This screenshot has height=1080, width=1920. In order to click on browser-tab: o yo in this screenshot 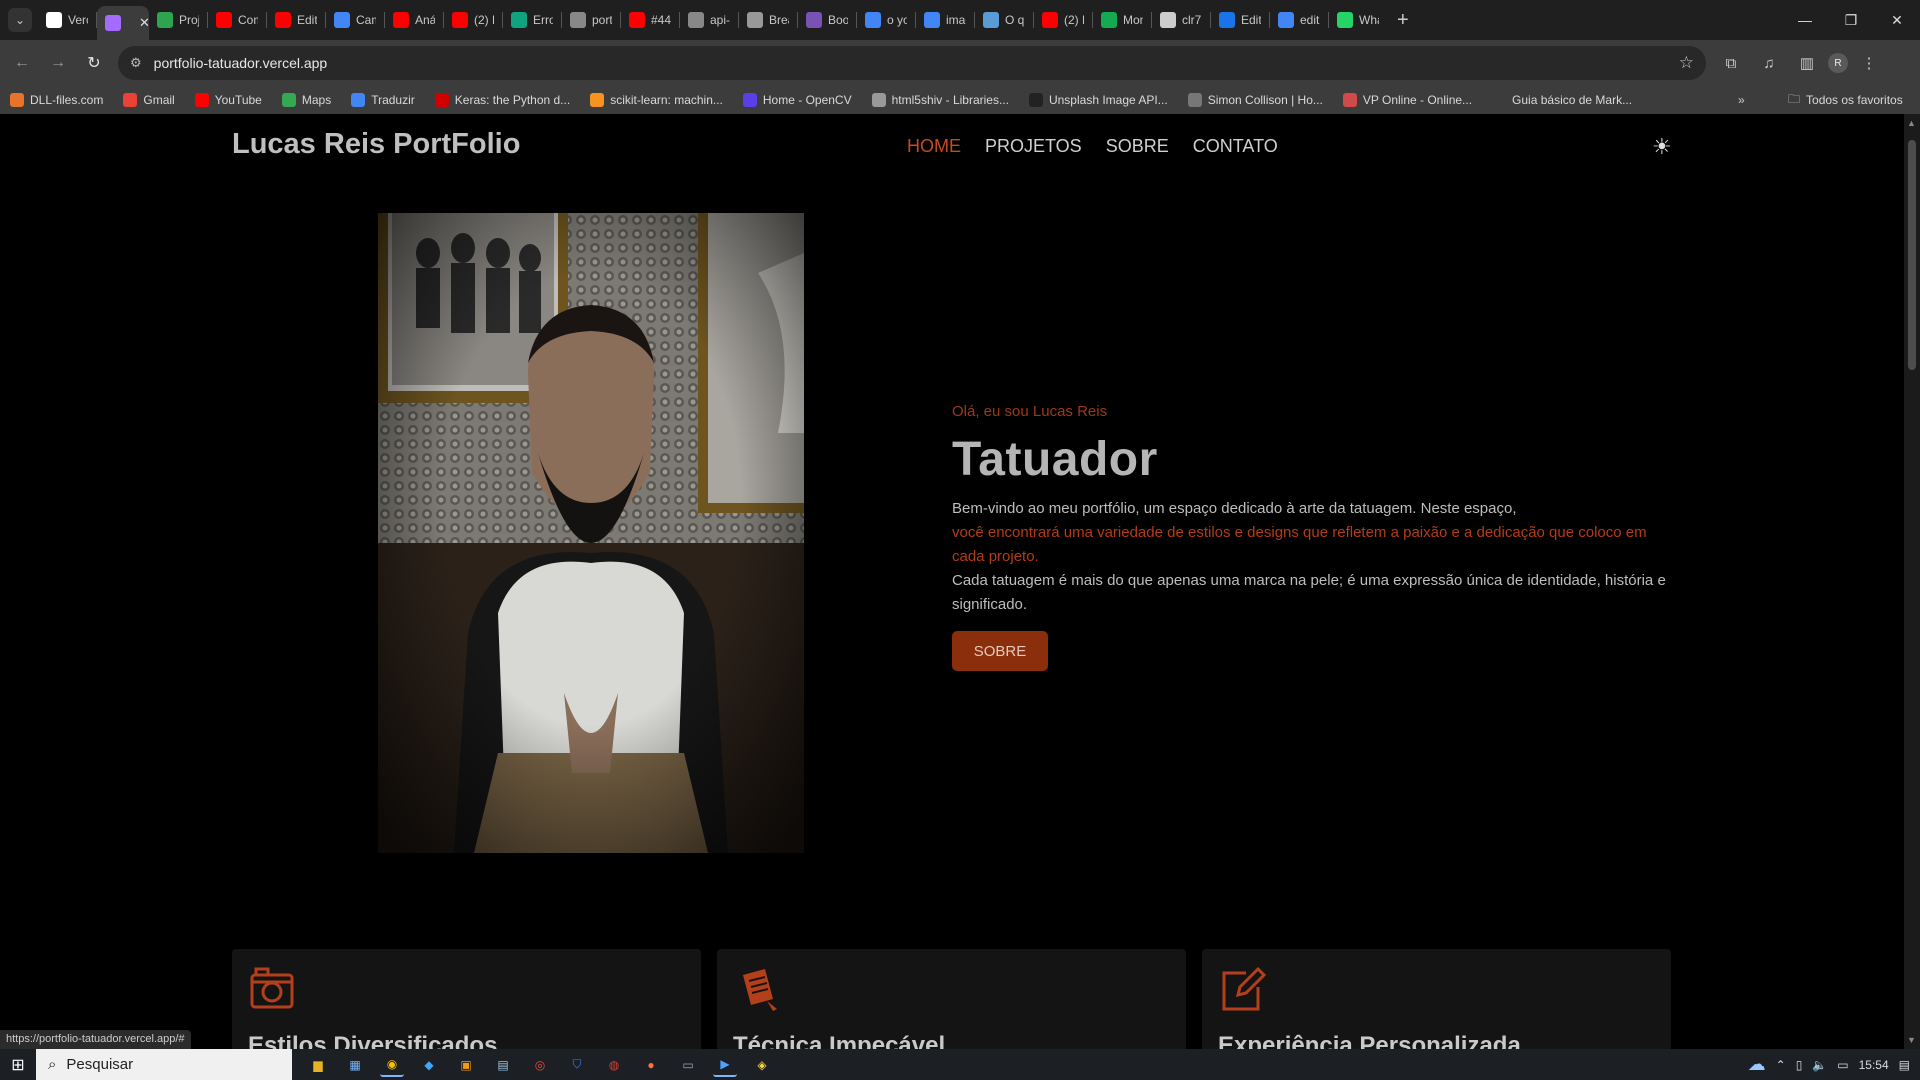, I will do `click(886, 20)`.